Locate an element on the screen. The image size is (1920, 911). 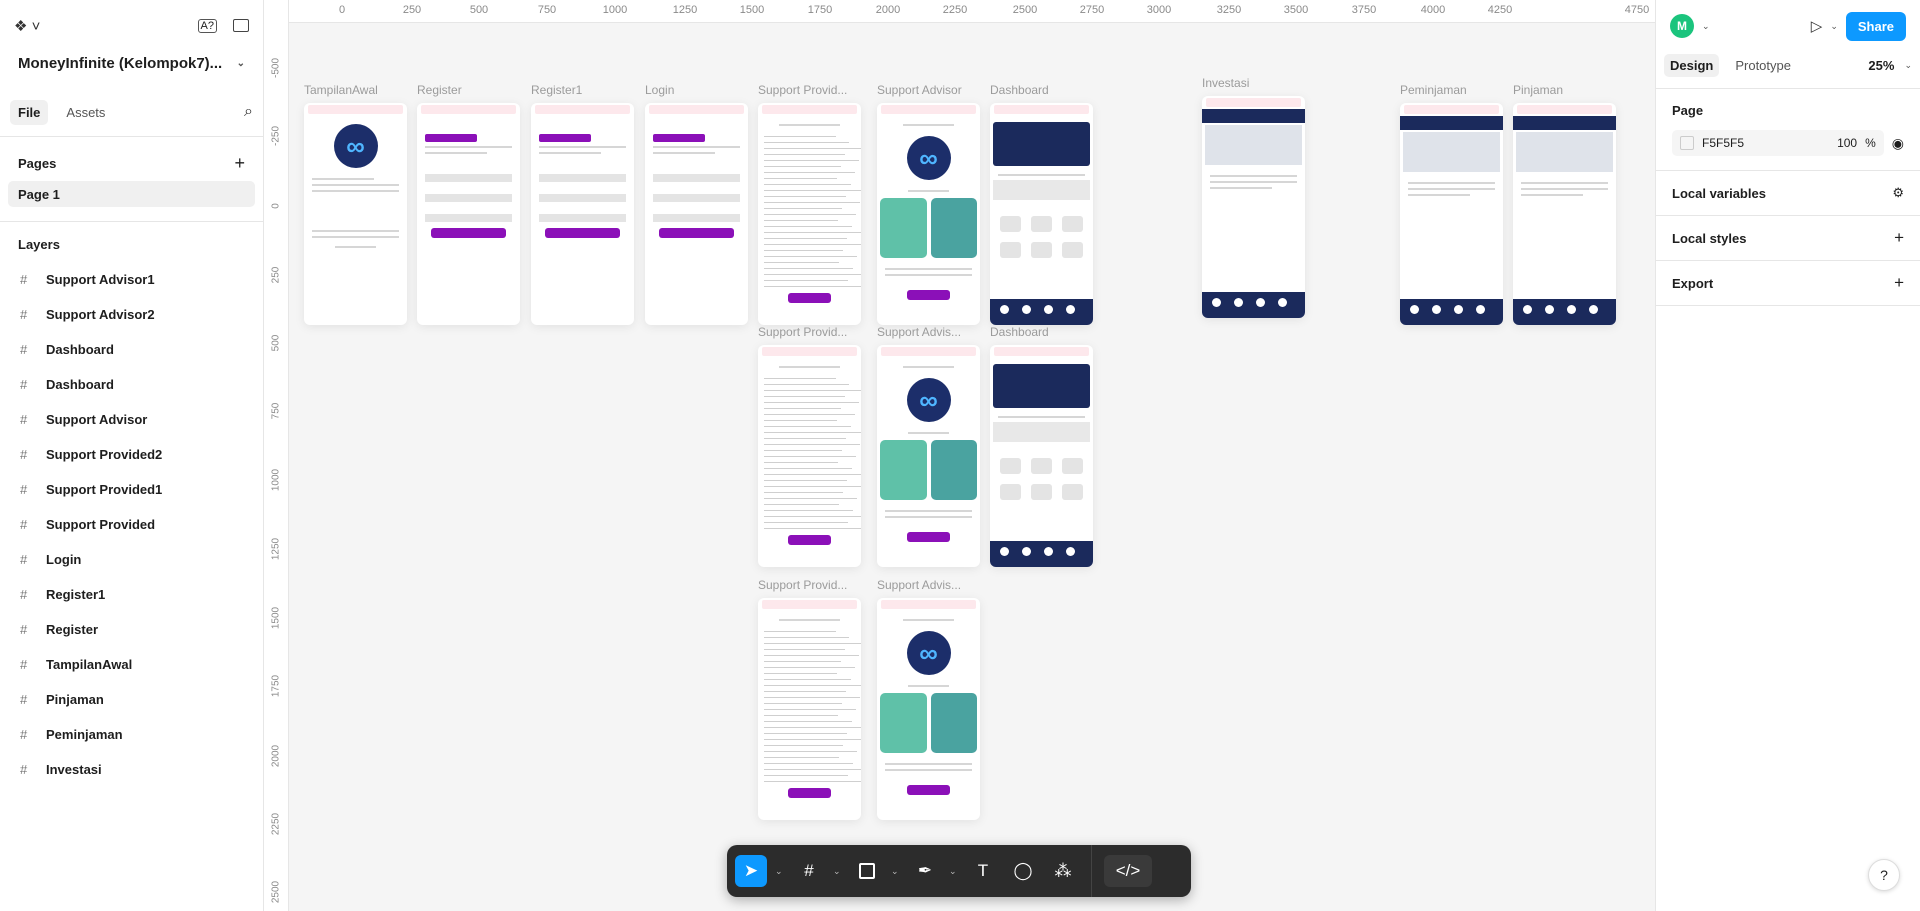
ruler-tick: 1000 is located at coordinates (615, 10).